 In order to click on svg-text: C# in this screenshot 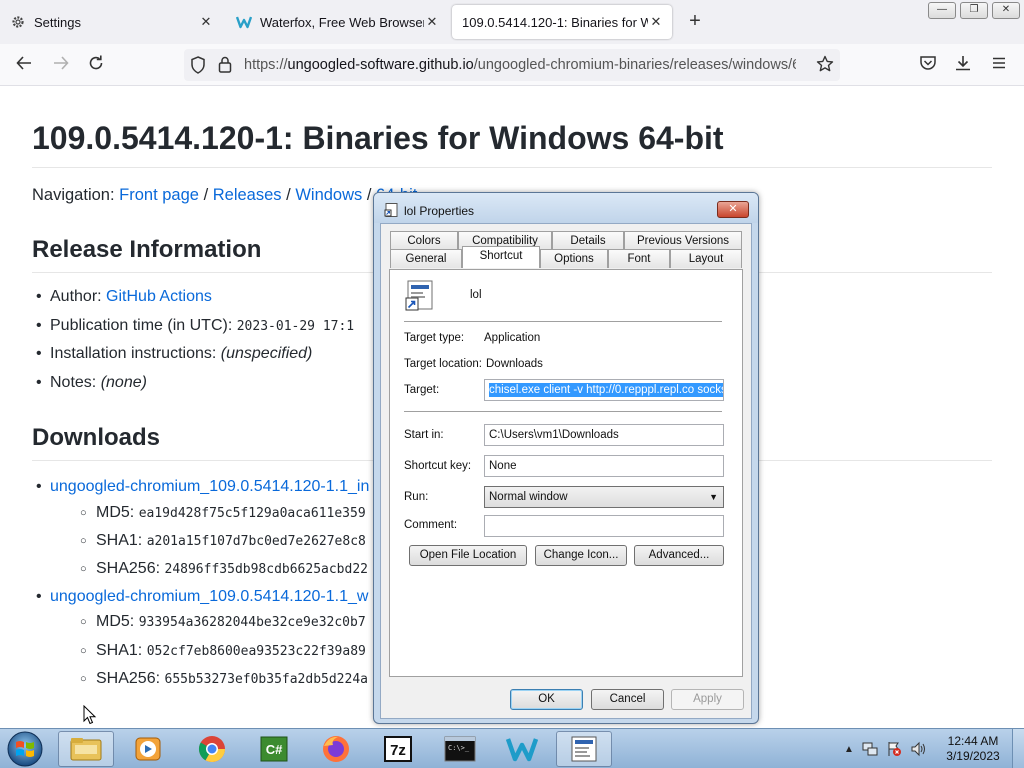, I will do `click(274, 749)`.